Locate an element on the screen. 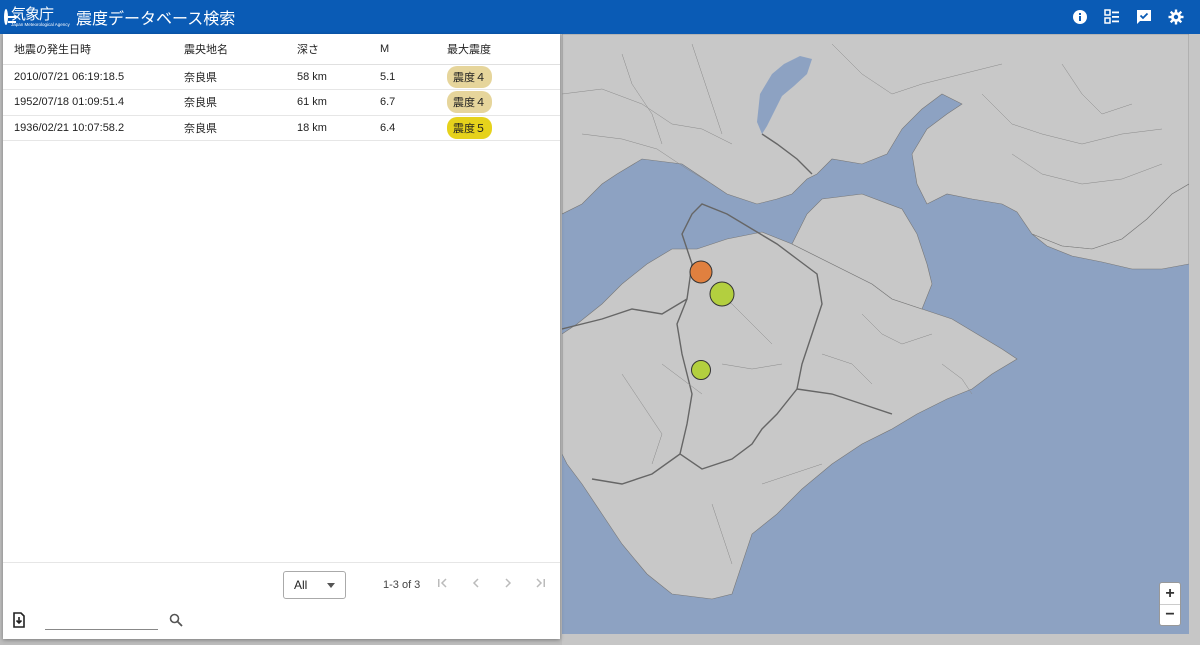 The width and height of the screenshot is (1200, 645). column-header-datetime: 地震の発生日時 is located at coordinates (93, 49).